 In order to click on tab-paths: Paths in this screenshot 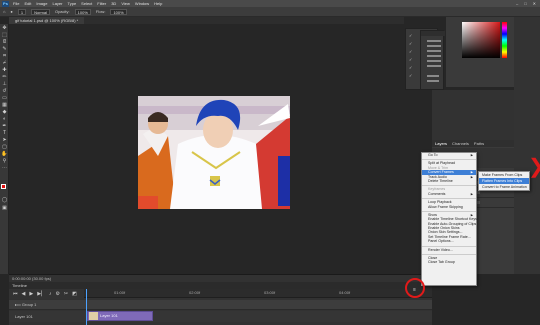, I will do `click(479, 143)`.